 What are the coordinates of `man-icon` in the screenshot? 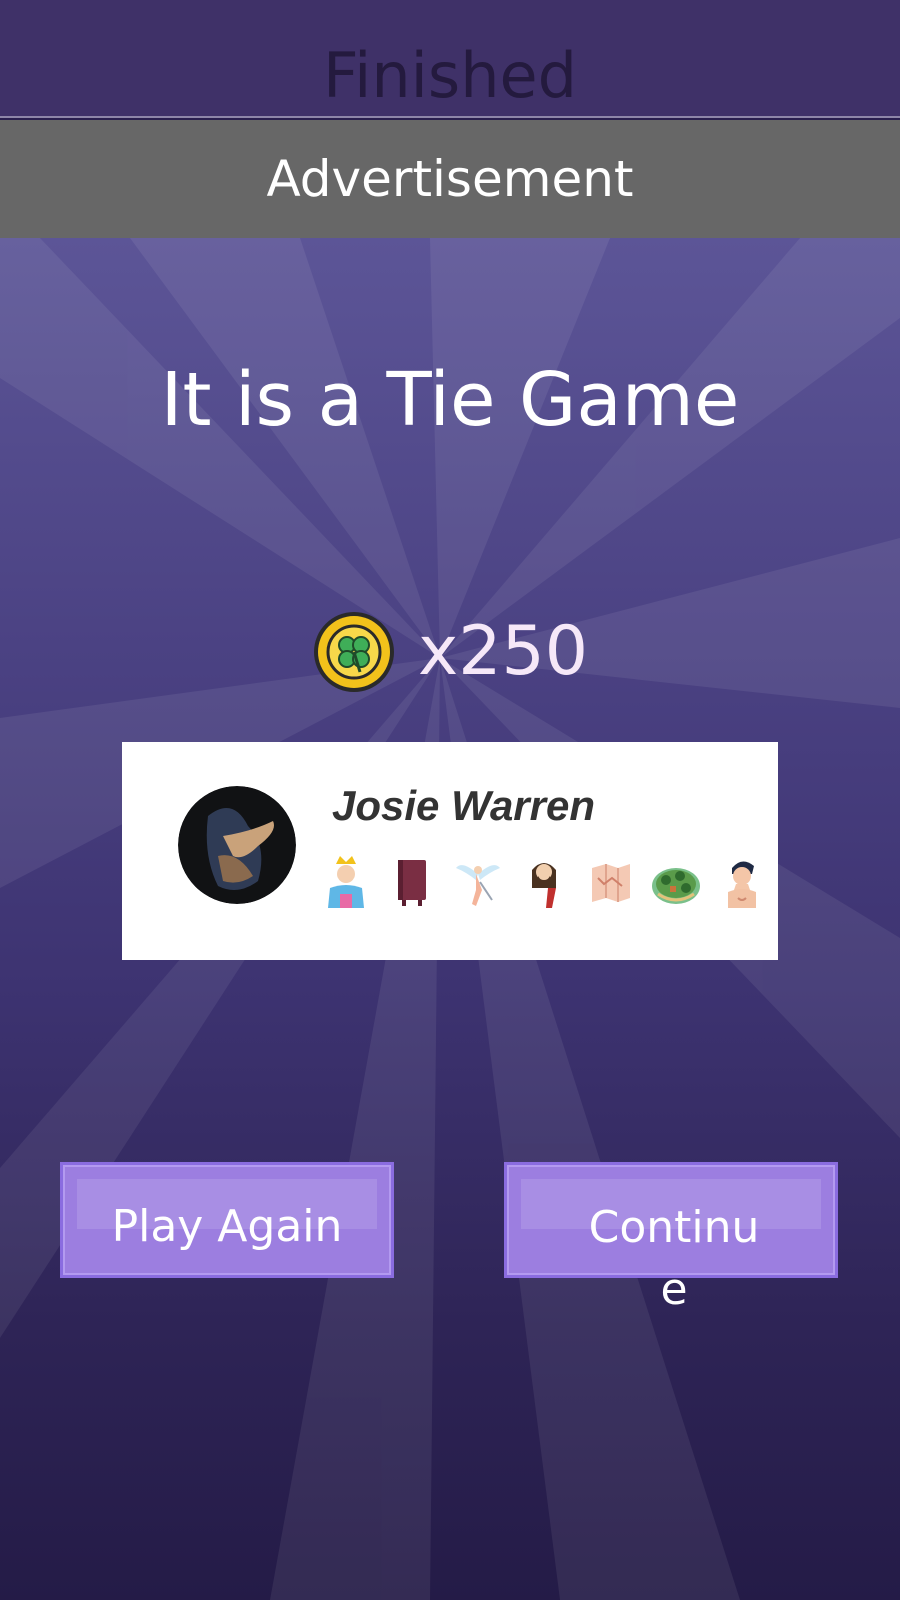 It's located at (742, 884).